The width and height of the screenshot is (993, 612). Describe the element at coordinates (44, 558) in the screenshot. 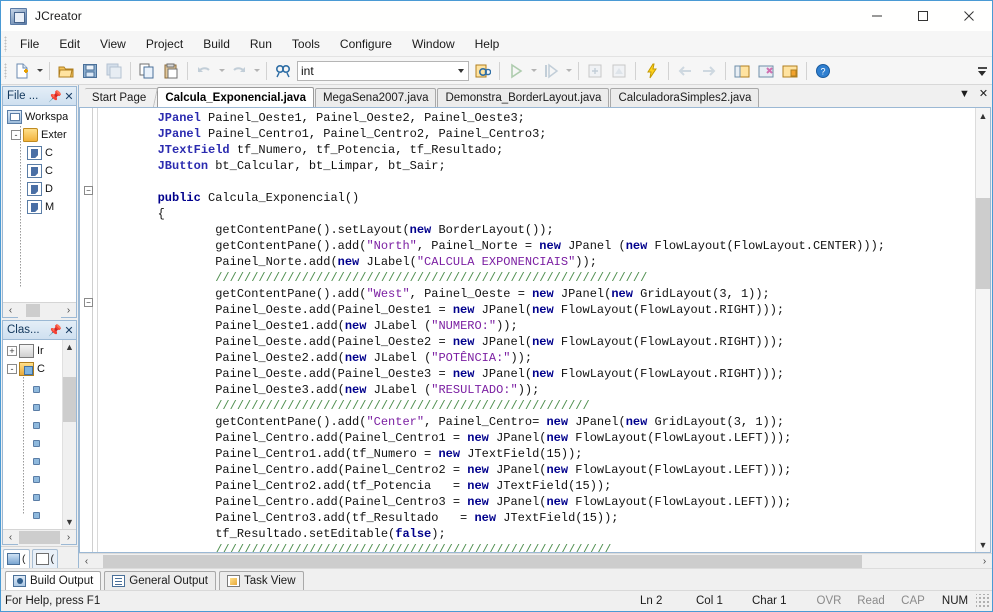

I see `dock-tab-class-view: (` at that location.